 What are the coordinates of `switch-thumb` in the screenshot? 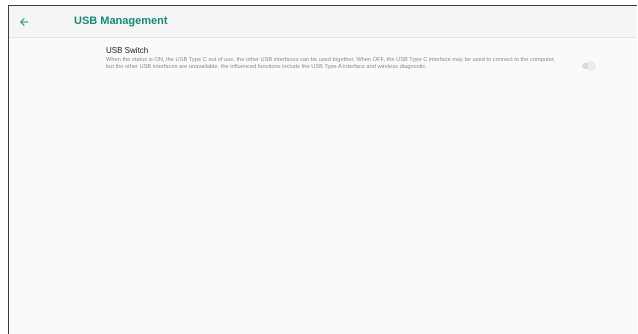 It's located at (591, 66).